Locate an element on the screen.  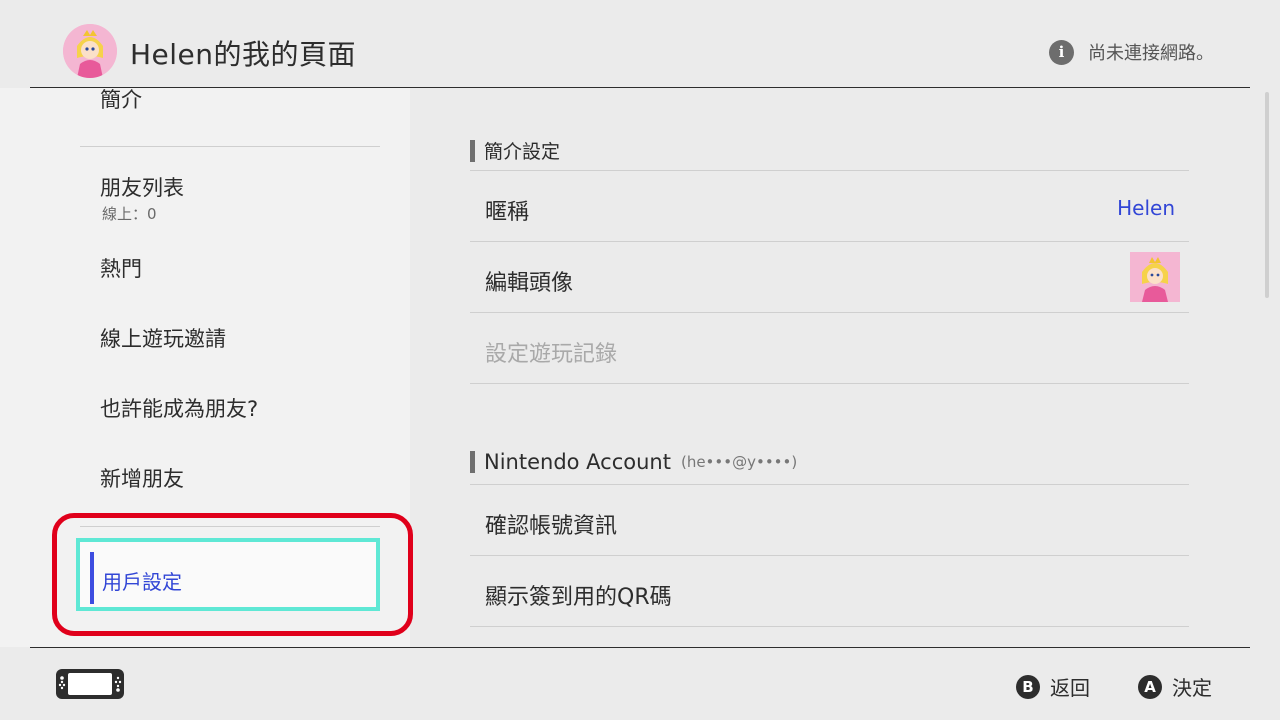
section-title: Nintendo Account is located at coordinates (577, 462).